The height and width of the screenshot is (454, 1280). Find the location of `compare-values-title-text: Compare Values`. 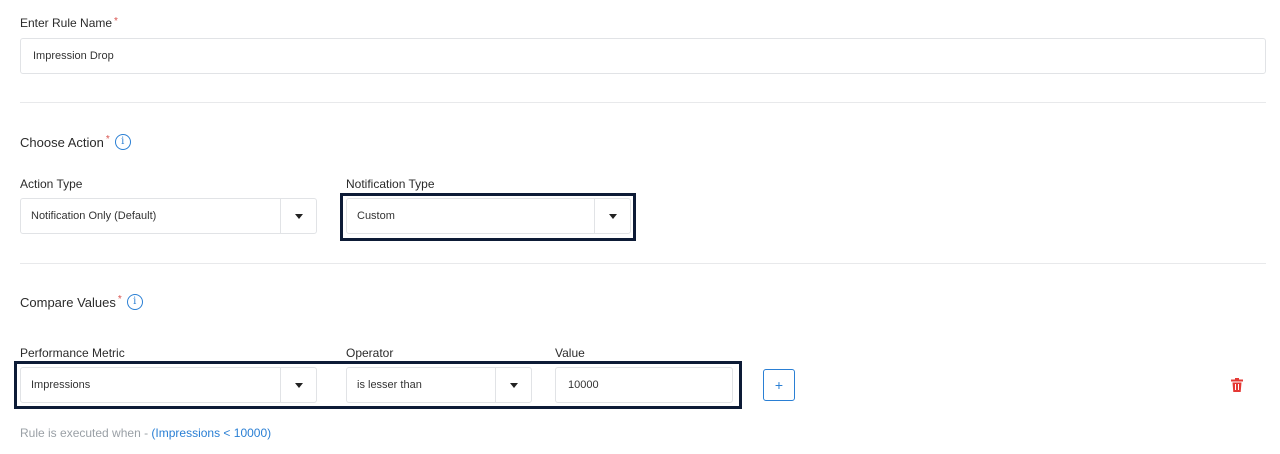

compare-values-title-text: Compare Values is located at coordinates (68, 302).